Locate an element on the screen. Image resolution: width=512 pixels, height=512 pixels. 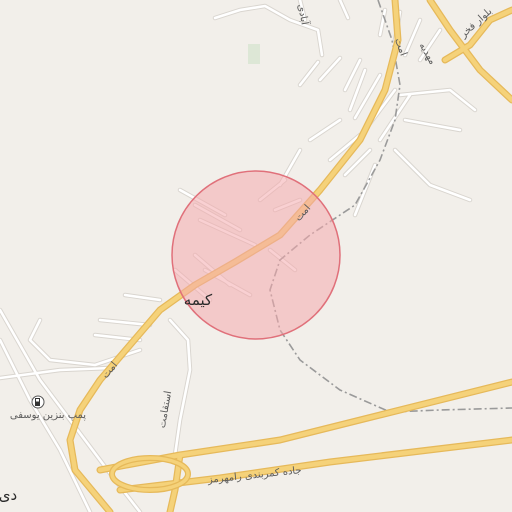
area-highlight-circle is located at coordinates (256, 255).